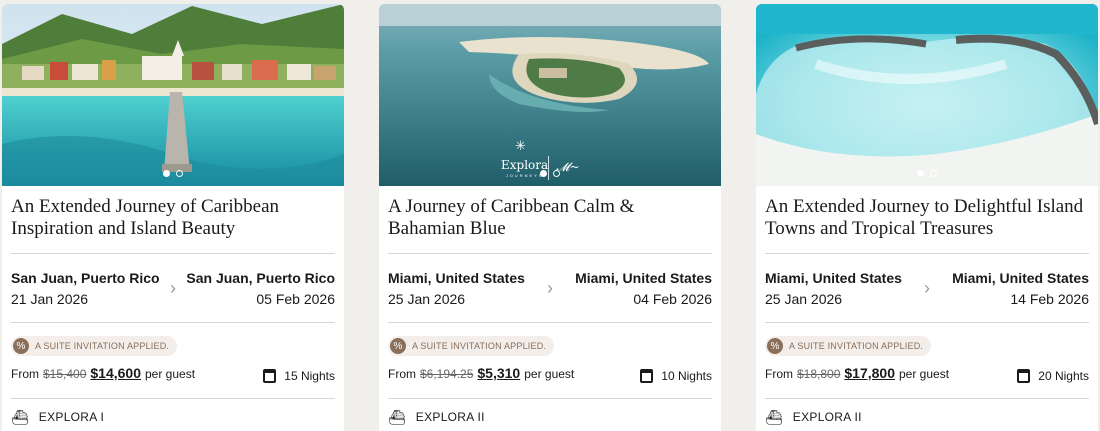  I want to click on nights-count: 20 Nights, so click(1063, 376).